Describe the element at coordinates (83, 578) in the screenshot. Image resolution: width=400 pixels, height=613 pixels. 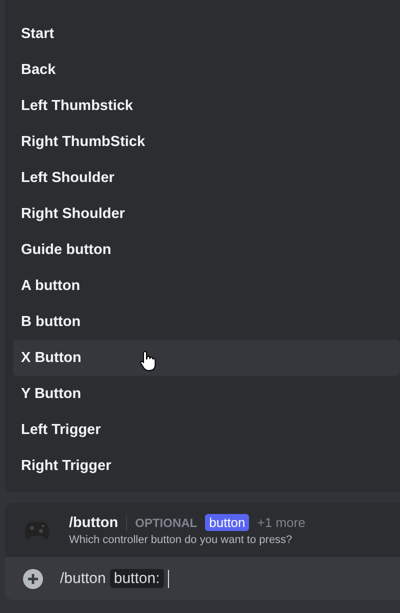
I see `typed-command: /button` at that location.